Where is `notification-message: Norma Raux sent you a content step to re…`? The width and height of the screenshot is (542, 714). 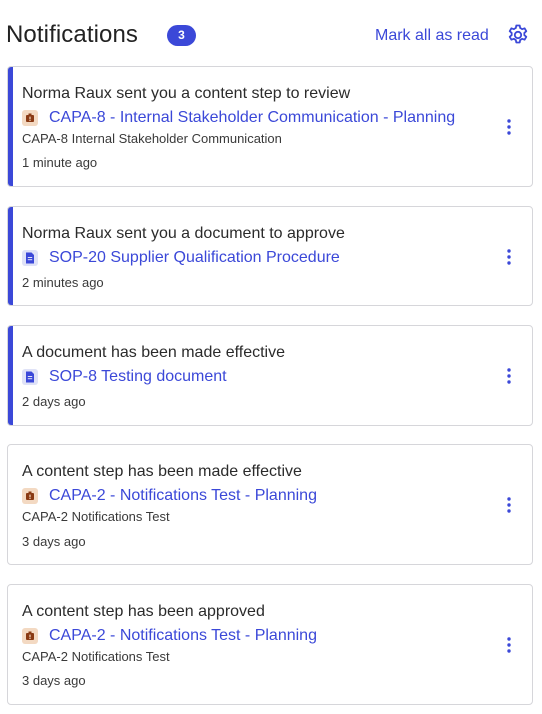 notification-message: Norma Raux sent you a content step to re… is located at coordinates (186, 93).